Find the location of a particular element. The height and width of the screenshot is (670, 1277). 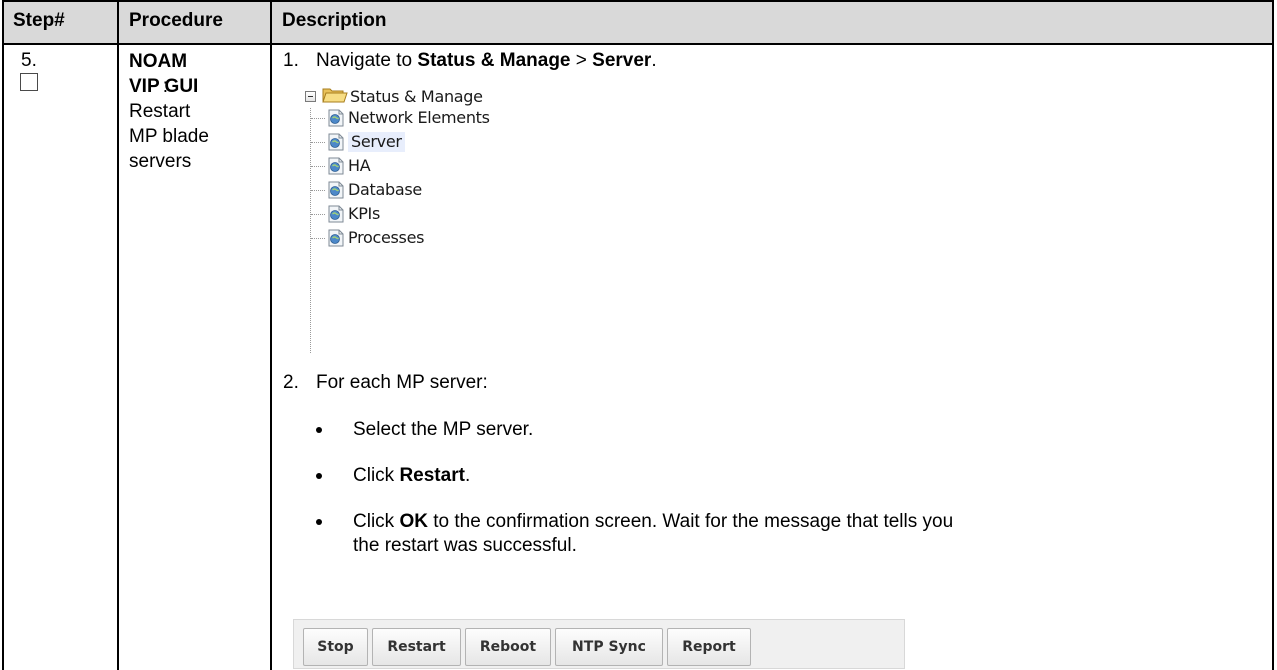

procedure-title-lines: X GUI: Restart MP blade servers is located at coordinates (169, 111).